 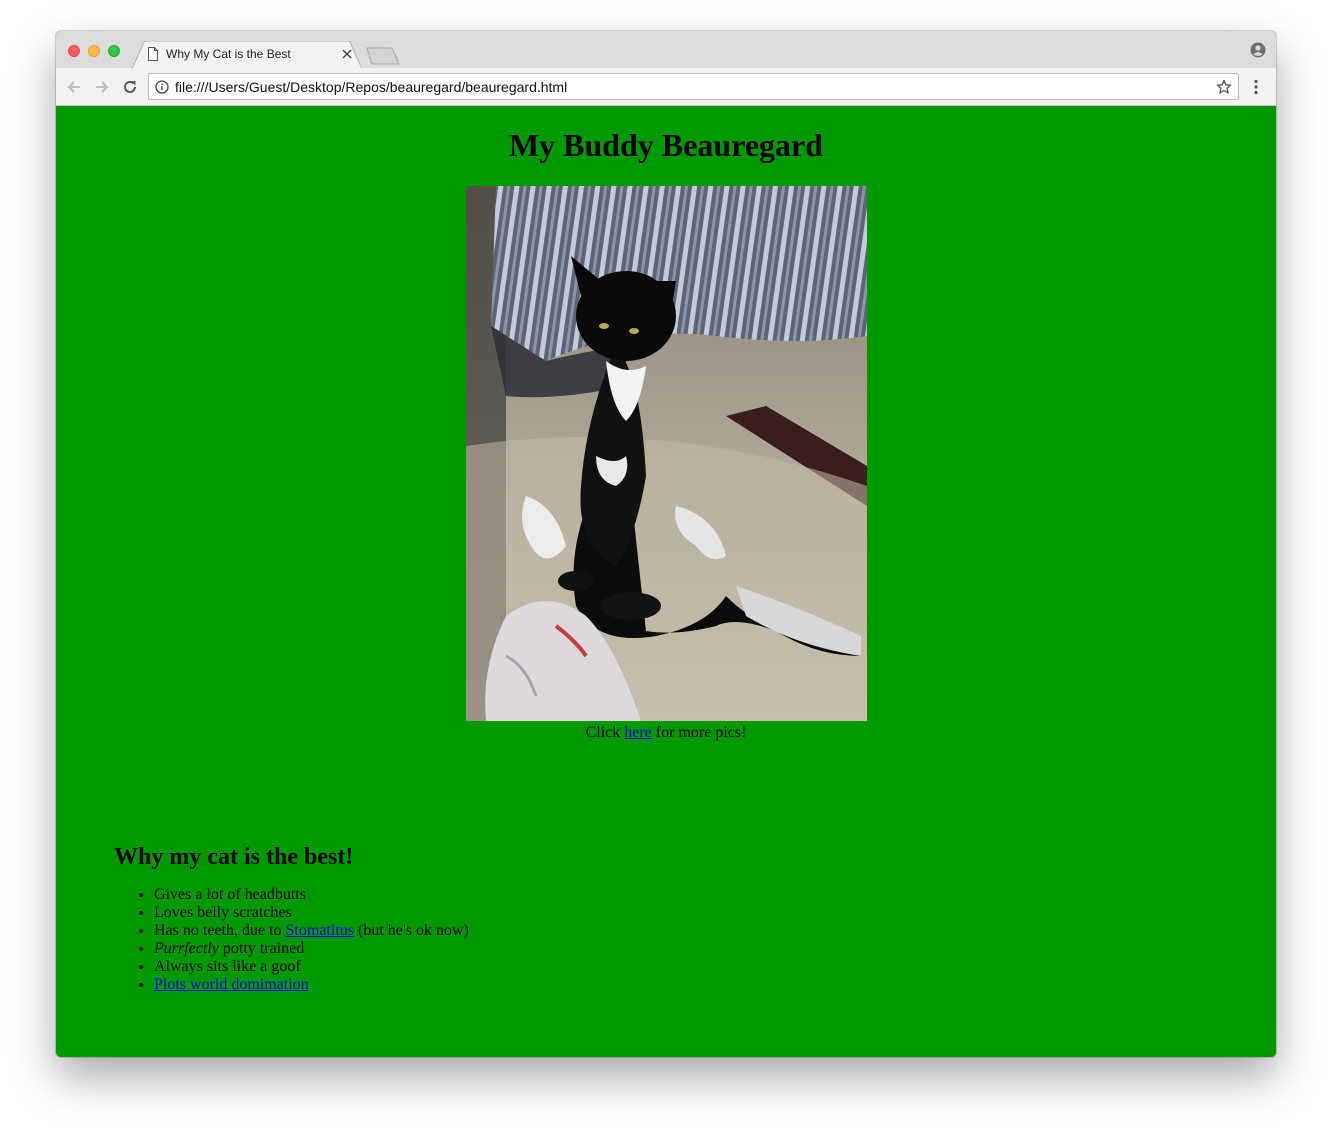 I want to click on photo-caption: Click here for more pics!, so click(x=666, y=733).